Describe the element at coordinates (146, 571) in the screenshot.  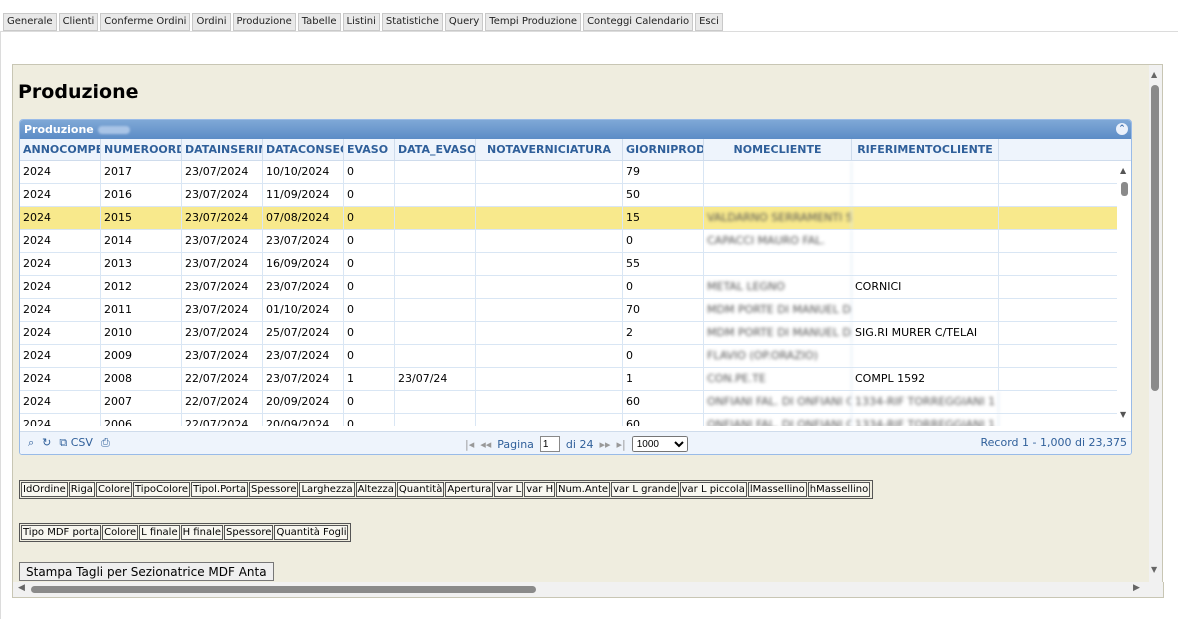
I see `stampa-tagli-button: Stampa Tagli per Sezionatrice MDF Anta` at that location.